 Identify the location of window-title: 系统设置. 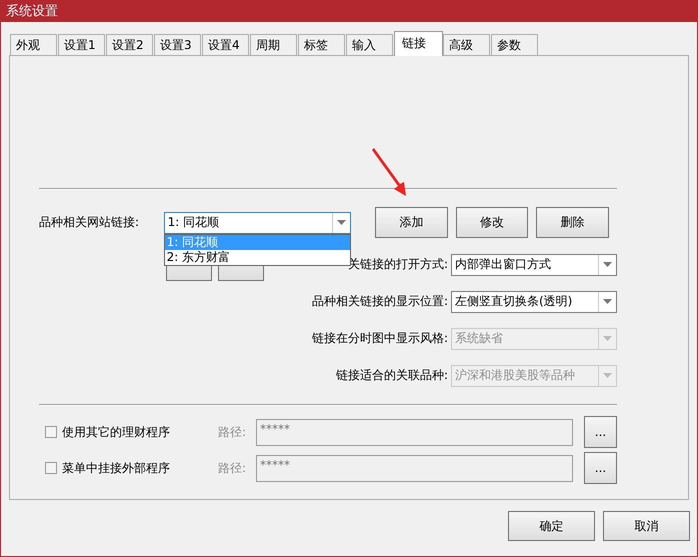
(32, 11).